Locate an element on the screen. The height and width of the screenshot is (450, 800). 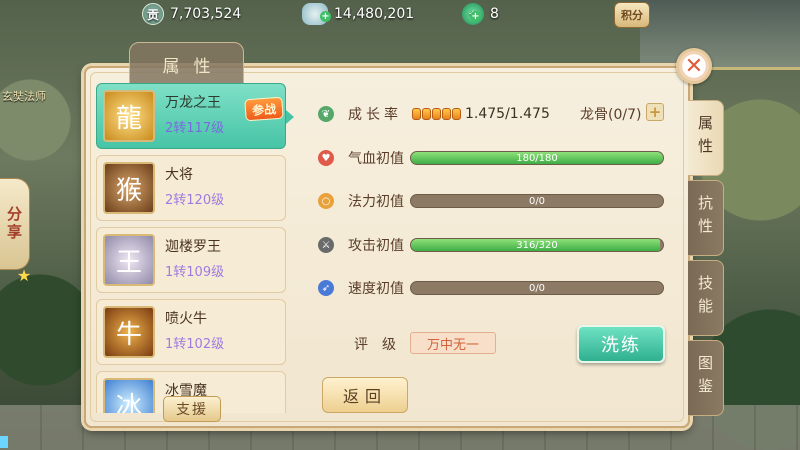
pet-name: 迦楼罗王 is located at coordinates (193, 247).